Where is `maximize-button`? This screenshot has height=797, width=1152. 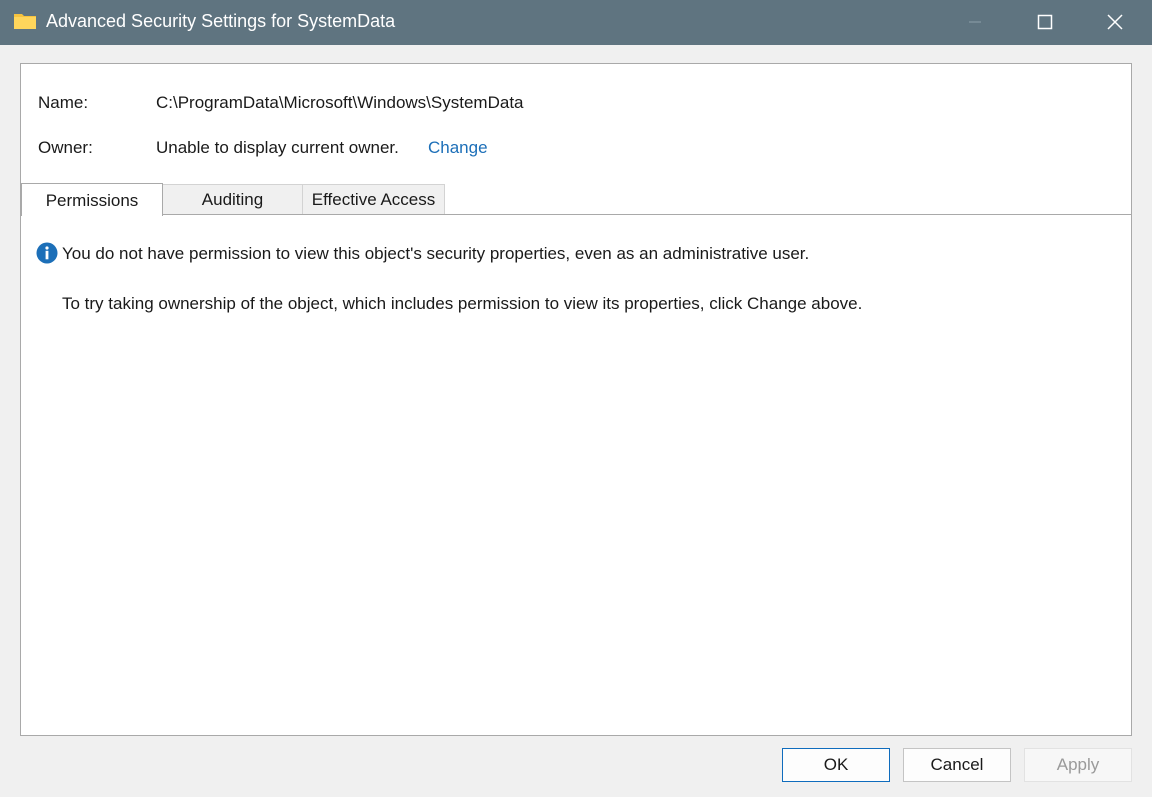
maximize-button is located at coordinates (1045, 22).